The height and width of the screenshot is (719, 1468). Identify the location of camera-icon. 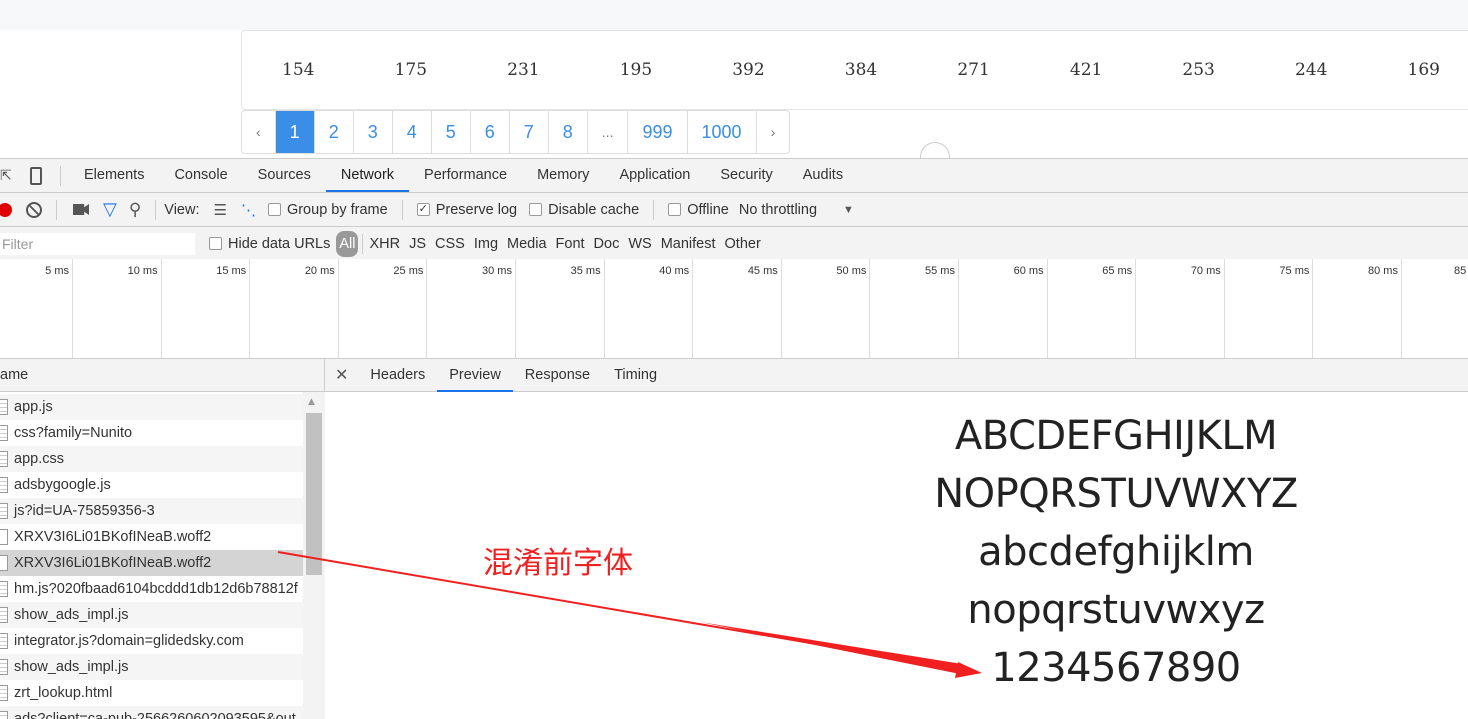
(81, 209).